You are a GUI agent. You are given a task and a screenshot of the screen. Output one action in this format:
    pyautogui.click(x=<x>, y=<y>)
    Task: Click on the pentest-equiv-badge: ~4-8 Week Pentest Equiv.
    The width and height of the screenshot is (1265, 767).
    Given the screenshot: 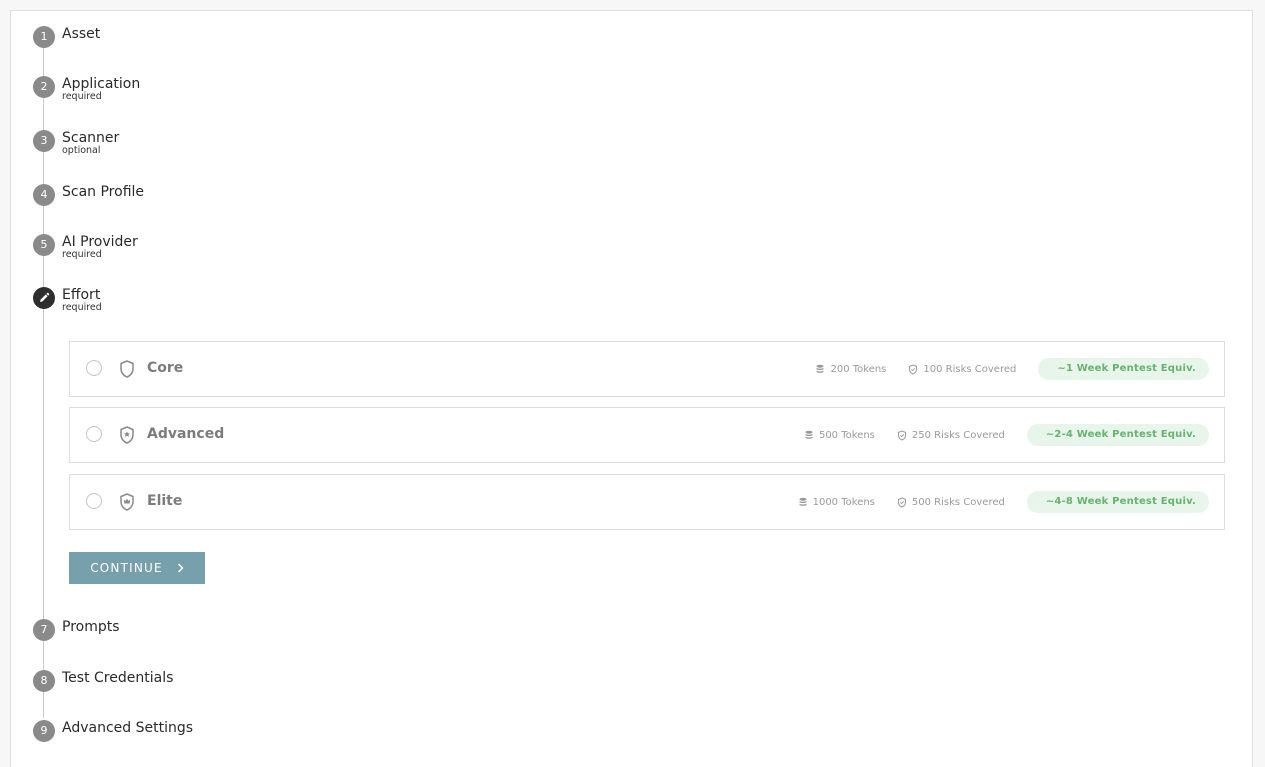 What is the action you would take?
    pyautogui.click(x=1117, y=502)
    